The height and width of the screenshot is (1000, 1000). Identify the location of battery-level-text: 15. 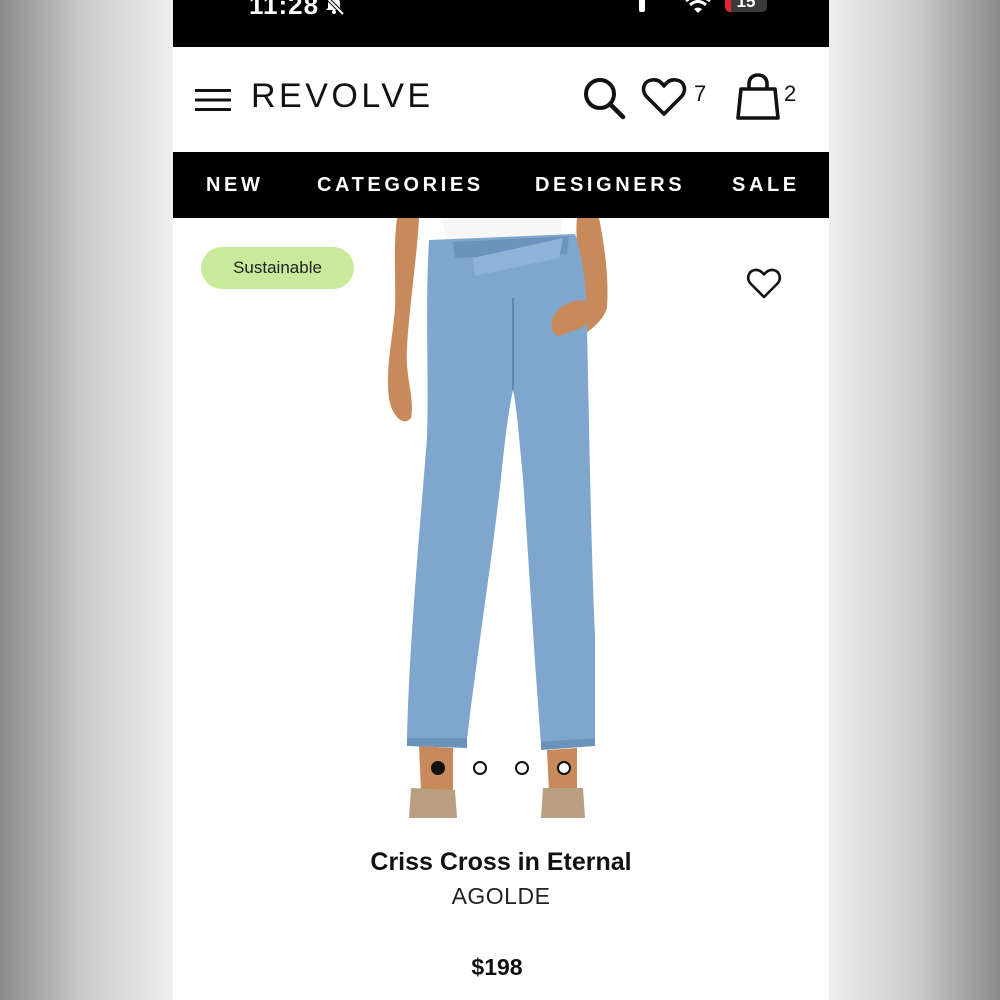
(746, 5).